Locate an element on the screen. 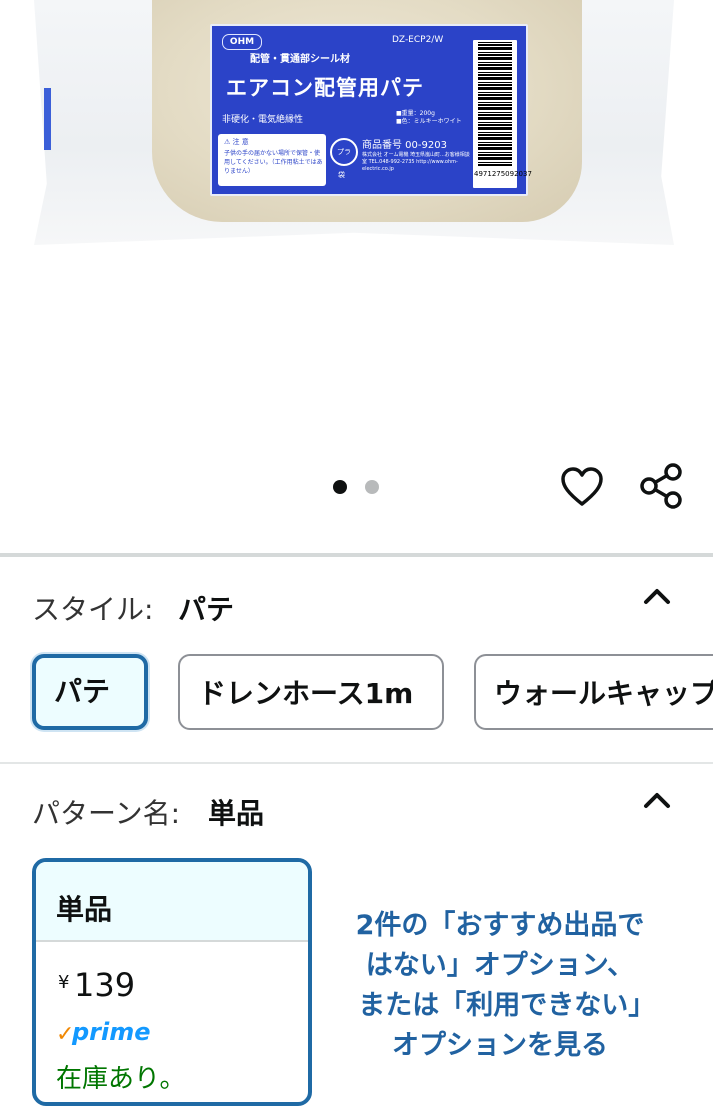 The image size is (713, 1106). barcode-number: 4971275092037 is located at coordinates (503, 174).